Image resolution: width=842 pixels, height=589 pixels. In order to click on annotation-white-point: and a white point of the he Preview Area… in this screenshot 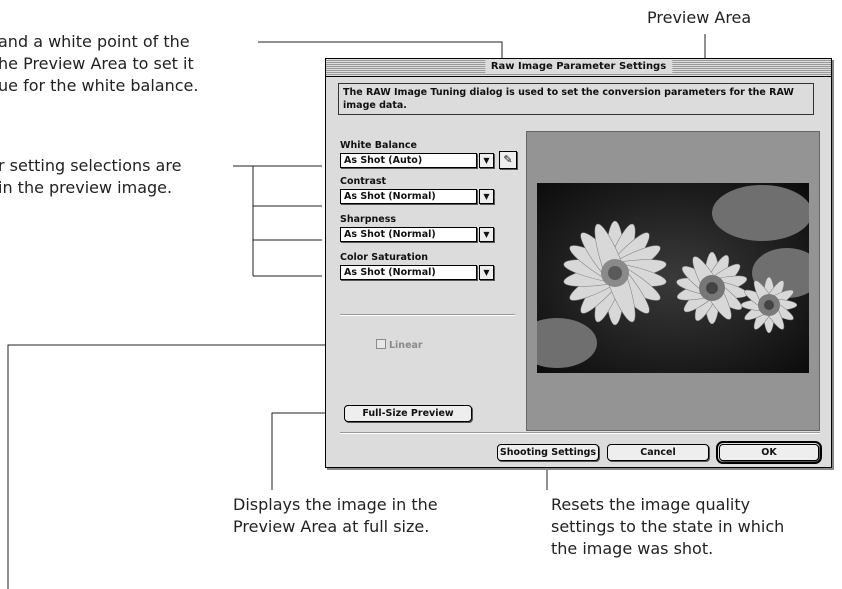, I will do `click(99, 63)`.